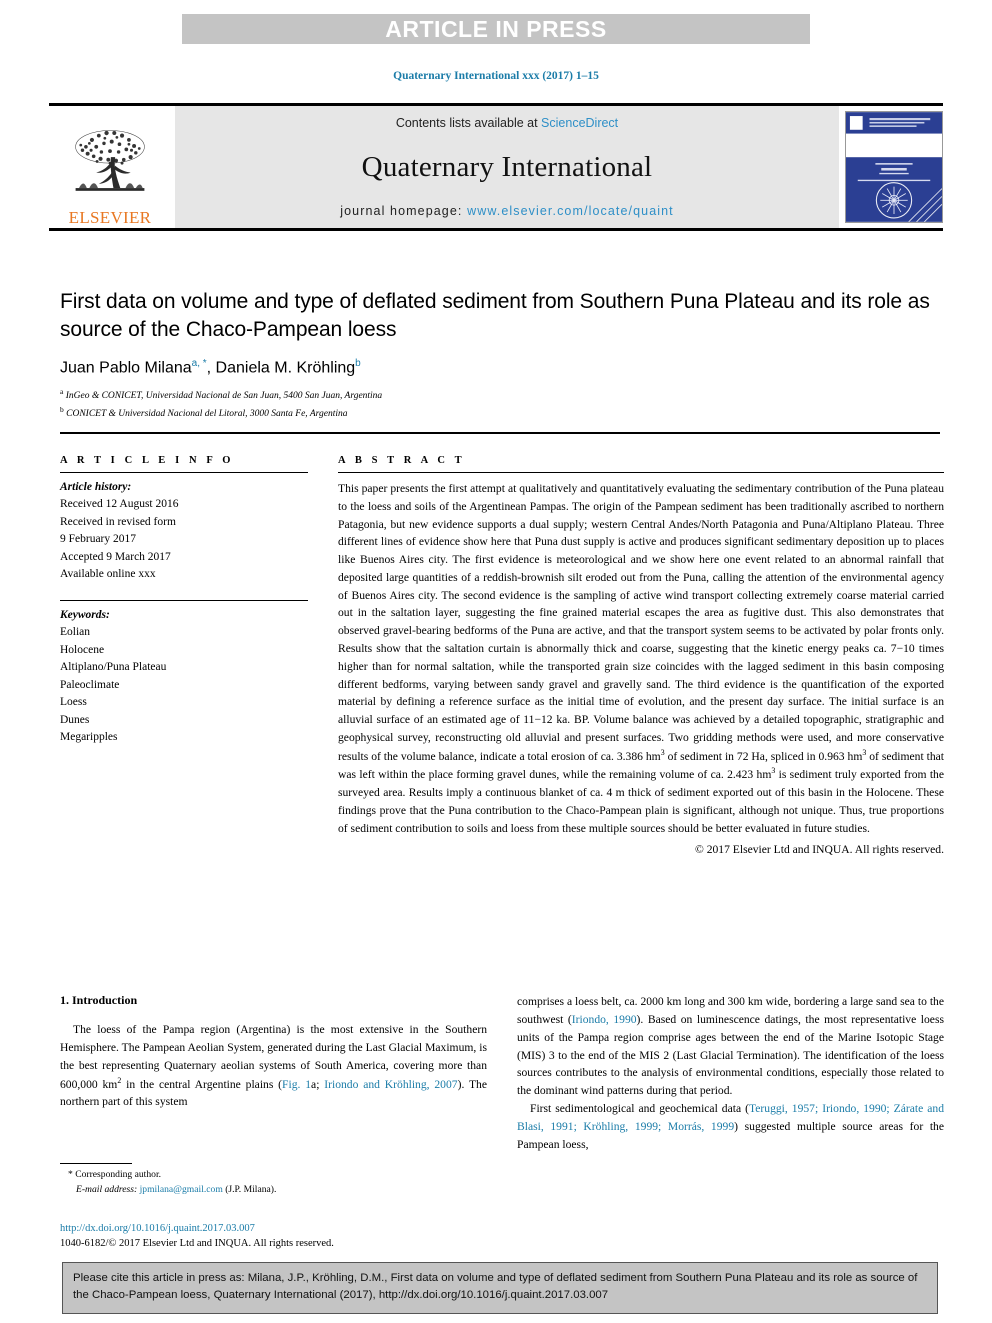 The height and width of the screenshot is (1323, 992). I want to click on article-info-heading: A R T I C L E I N F O, so click(147, 460).